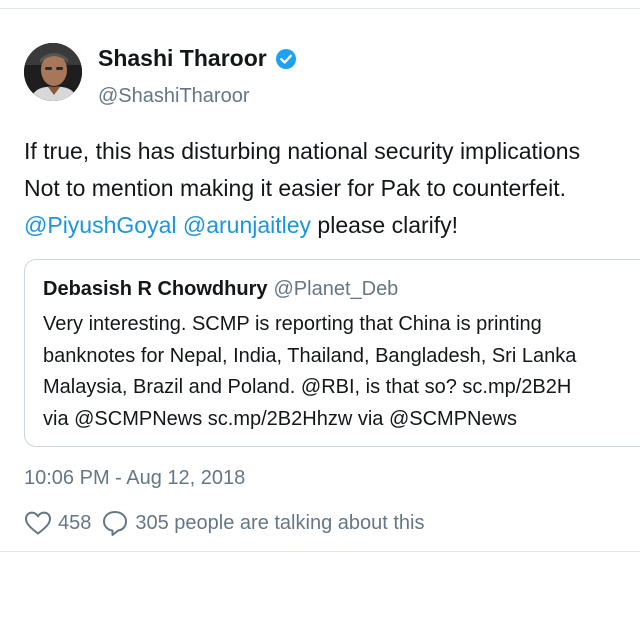 The height and width of the screenshot is (640, 640). I want to click on like-button: 458, so click(57, 523).